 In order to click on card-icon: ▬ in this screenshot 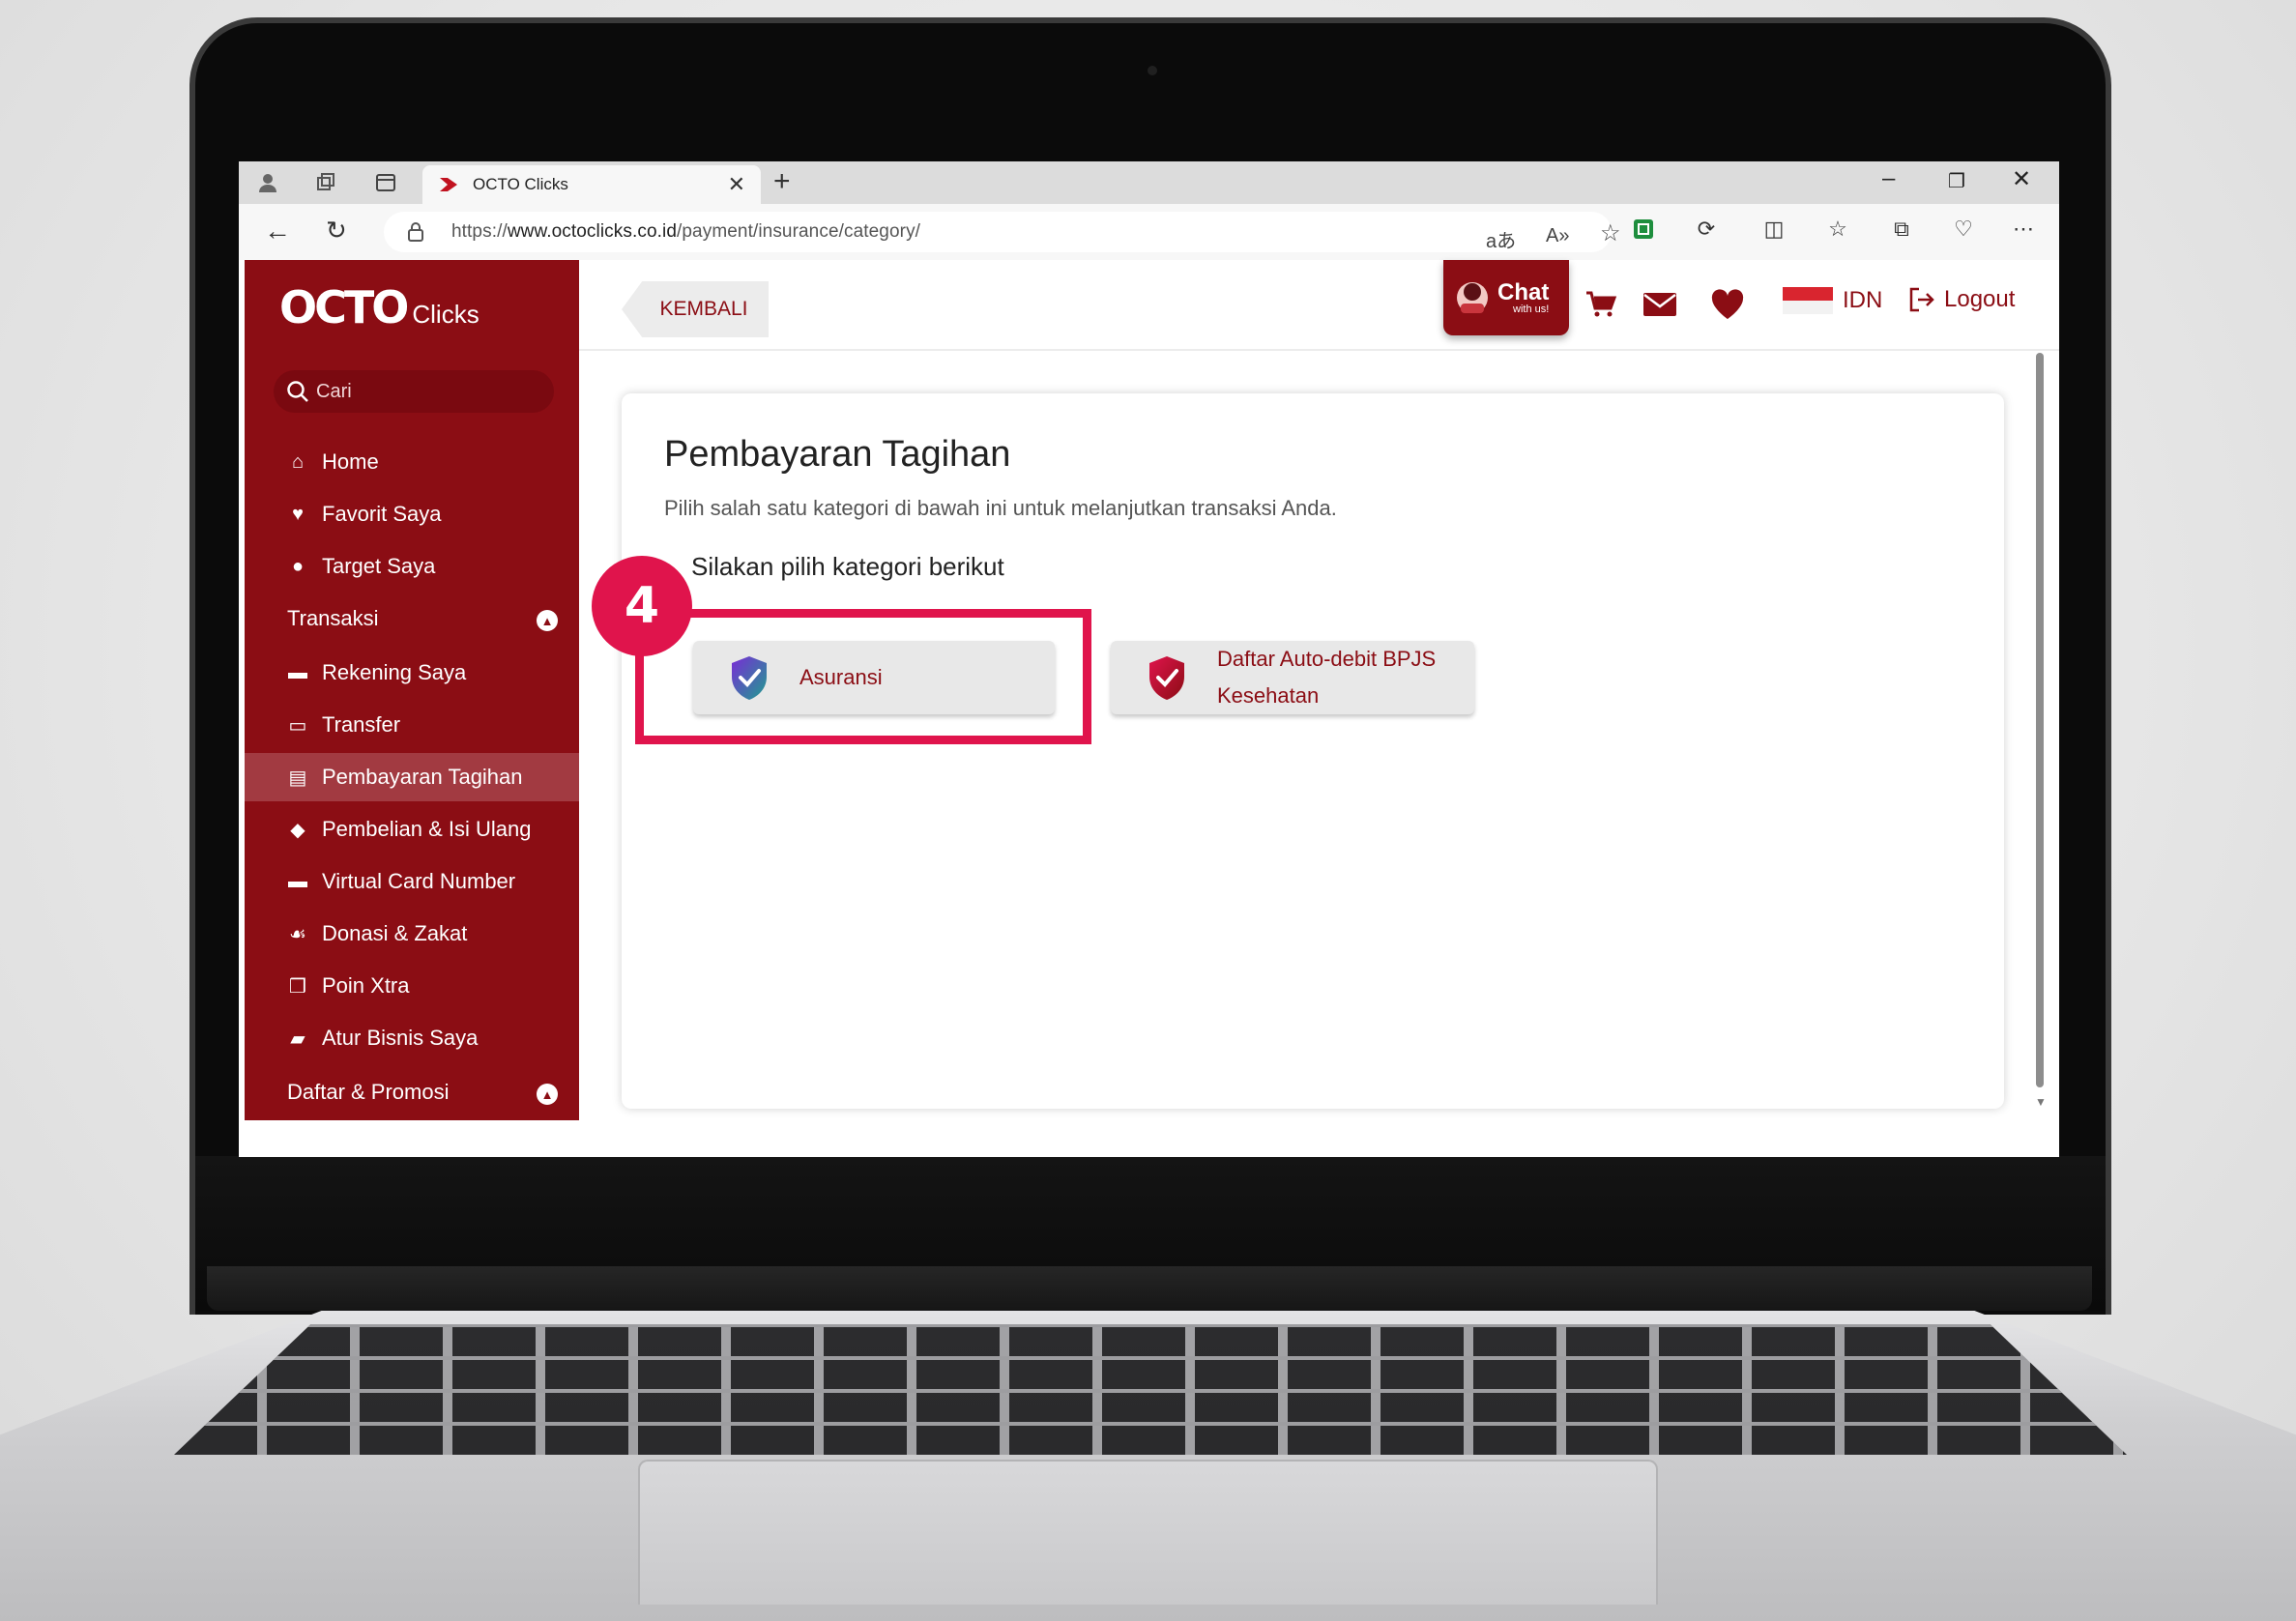, I will do `click(297, 881)`.